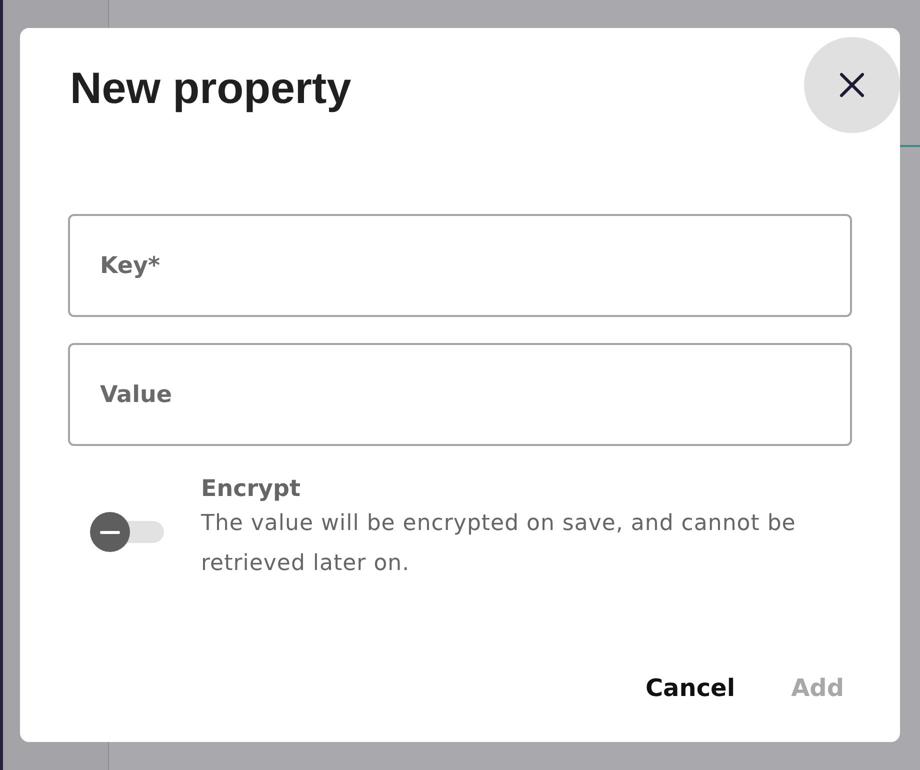 The height and width of the screenshot is (770, 920). I want to click on input-field: Key*, so click(460, 265).